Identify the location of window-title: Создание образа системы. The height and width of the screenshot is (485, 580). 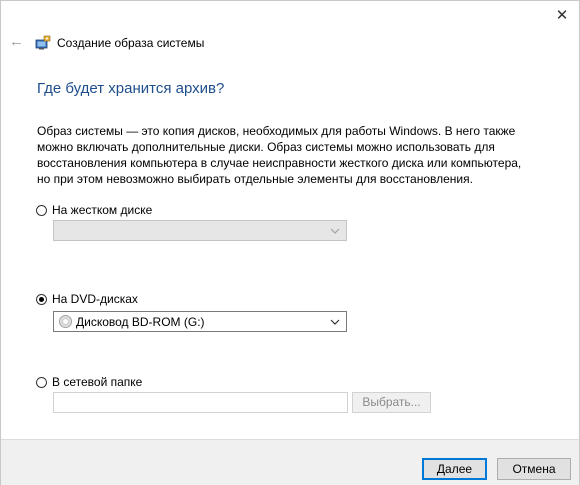
(131, 43).